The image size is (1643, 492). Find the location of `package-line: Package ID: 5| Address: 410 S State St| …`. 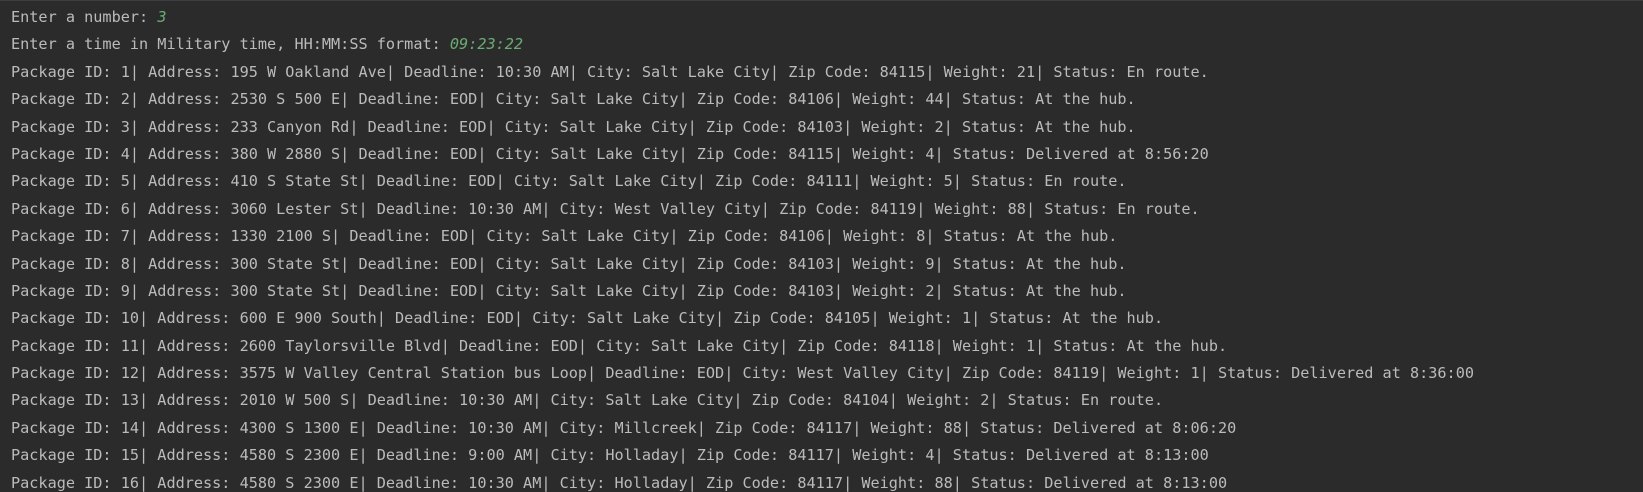

package-line: Package ID: 5| Address: 410 S State St| … is located at coordinates (569, 181).